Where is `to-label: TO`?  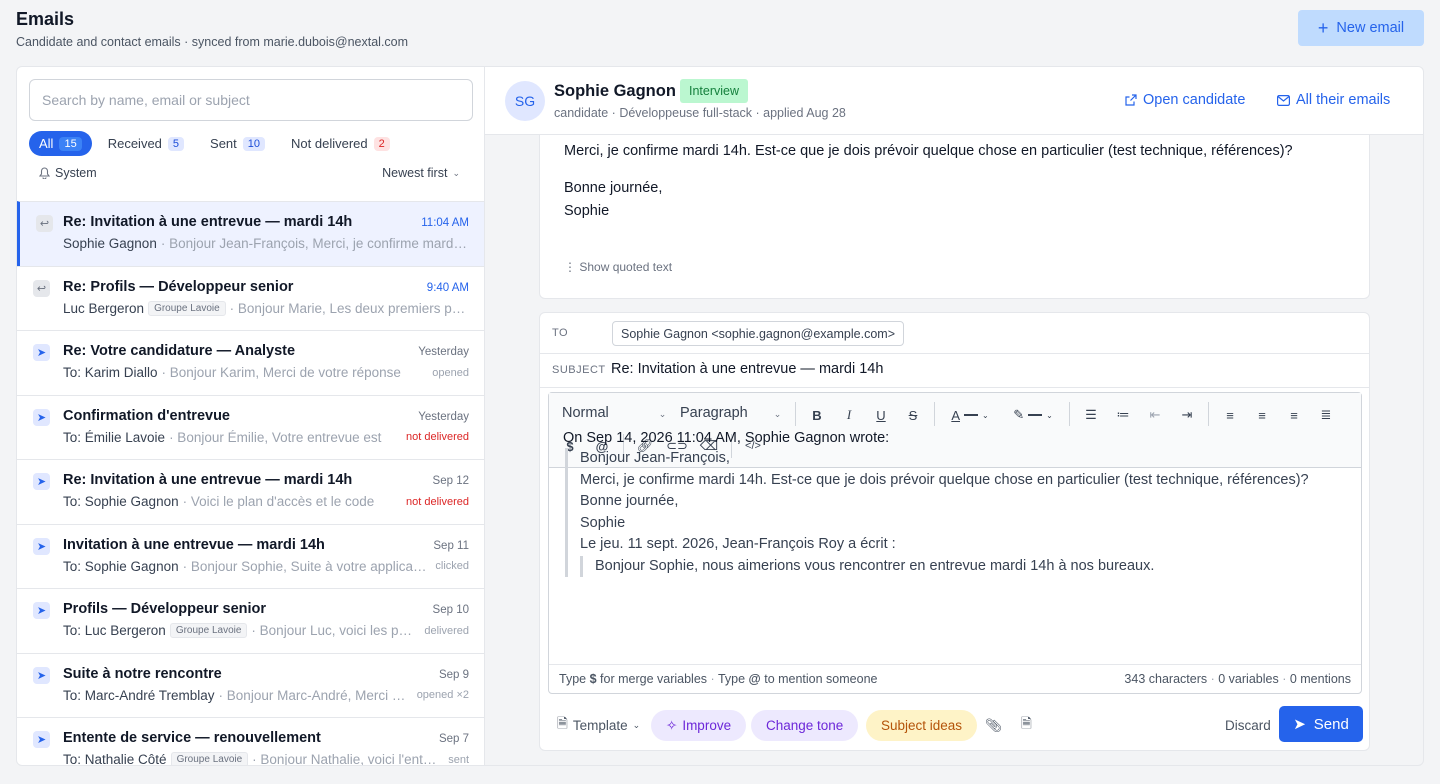
to-label: TO is located at coordinates (560, 333).